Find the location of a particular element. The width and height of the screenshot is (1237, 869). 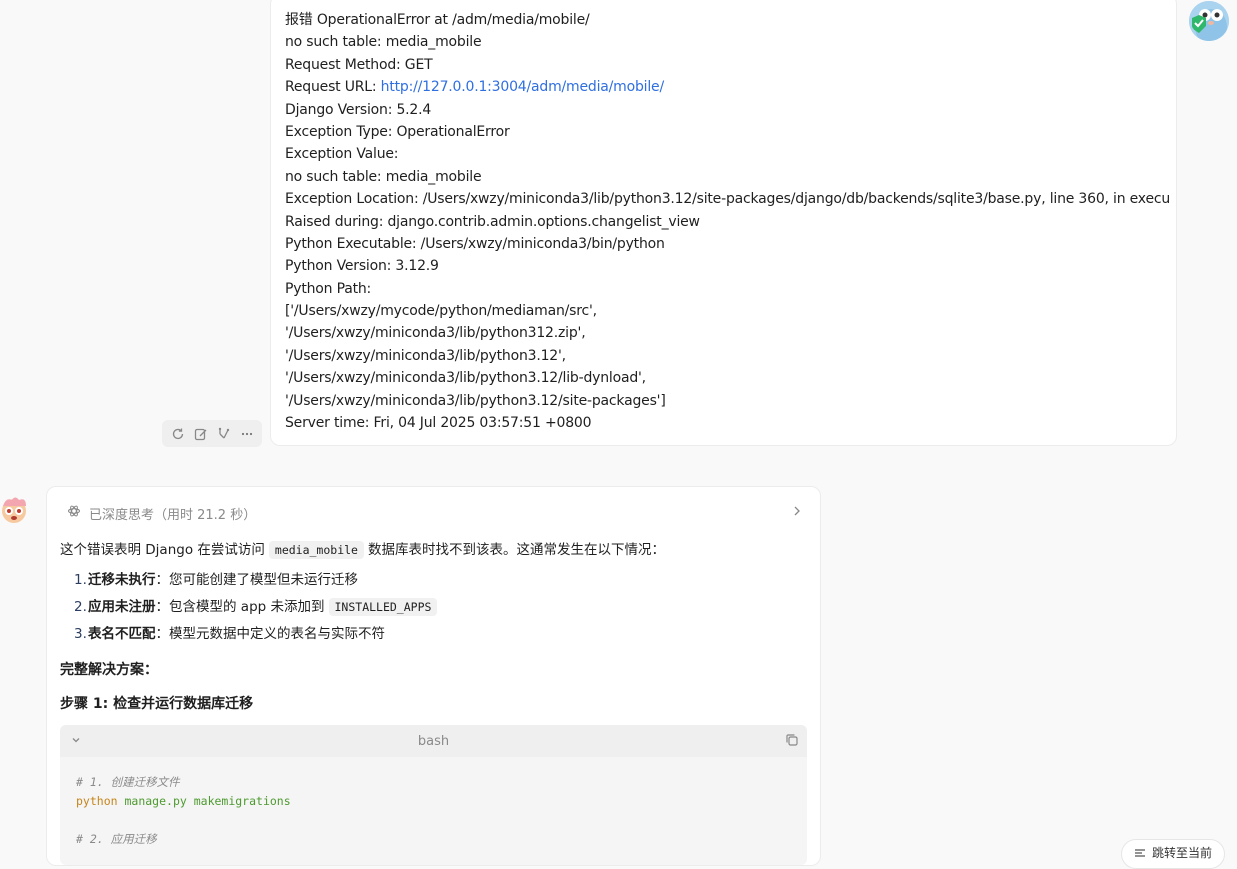

refresh-icon is located at coordinates (178, 434).